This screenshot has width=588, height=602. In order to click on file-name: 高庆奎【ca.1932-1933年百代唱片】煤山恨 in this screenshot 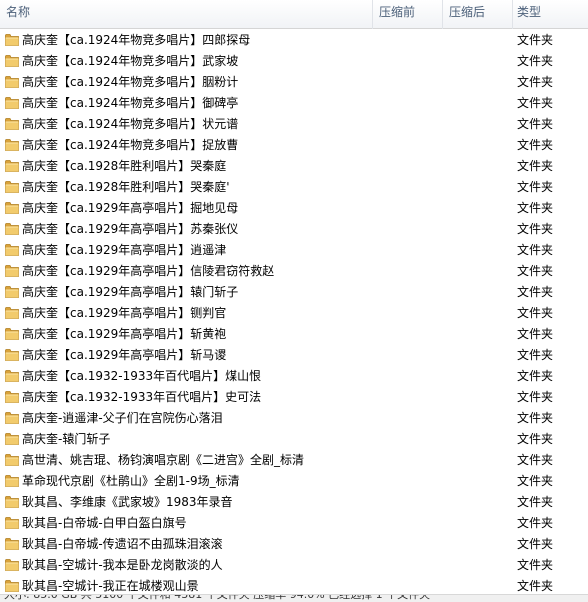, I will do `click(142, 376)`.